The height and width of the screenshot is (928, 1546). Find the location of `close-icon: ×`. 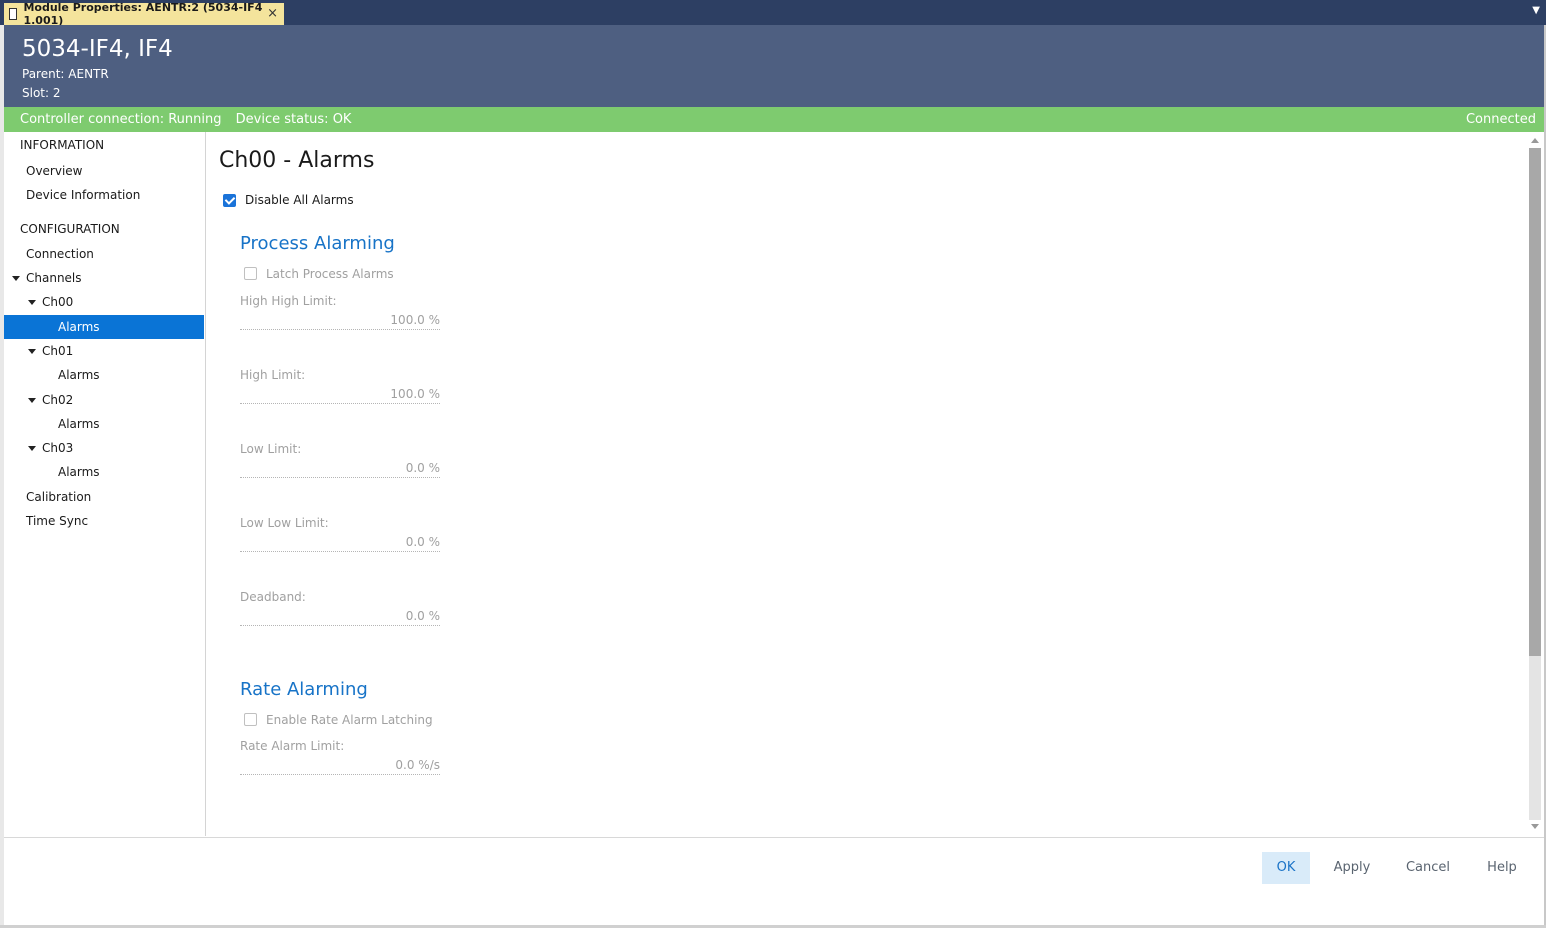

close-icon: × is located at coordinates (272, 13).